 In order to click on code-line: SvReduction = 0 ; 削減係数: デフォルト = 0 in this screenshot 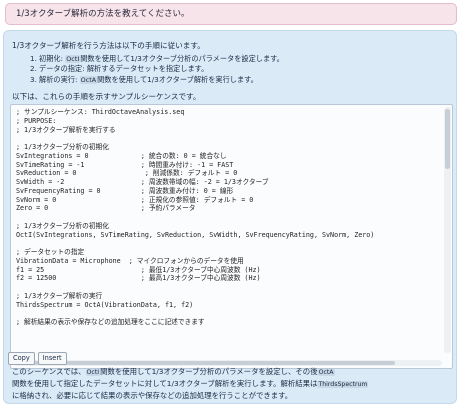, I will do `click(127, 173)`.